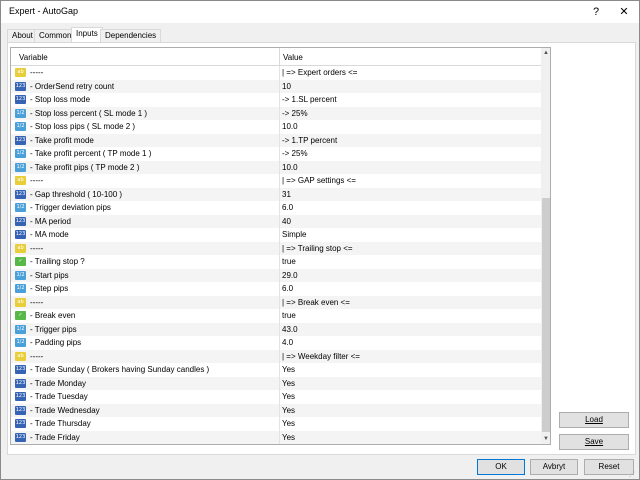 This screenshot has height=480, width=640. I want to click on cancel-button: Avbryt, so click(554, 467).